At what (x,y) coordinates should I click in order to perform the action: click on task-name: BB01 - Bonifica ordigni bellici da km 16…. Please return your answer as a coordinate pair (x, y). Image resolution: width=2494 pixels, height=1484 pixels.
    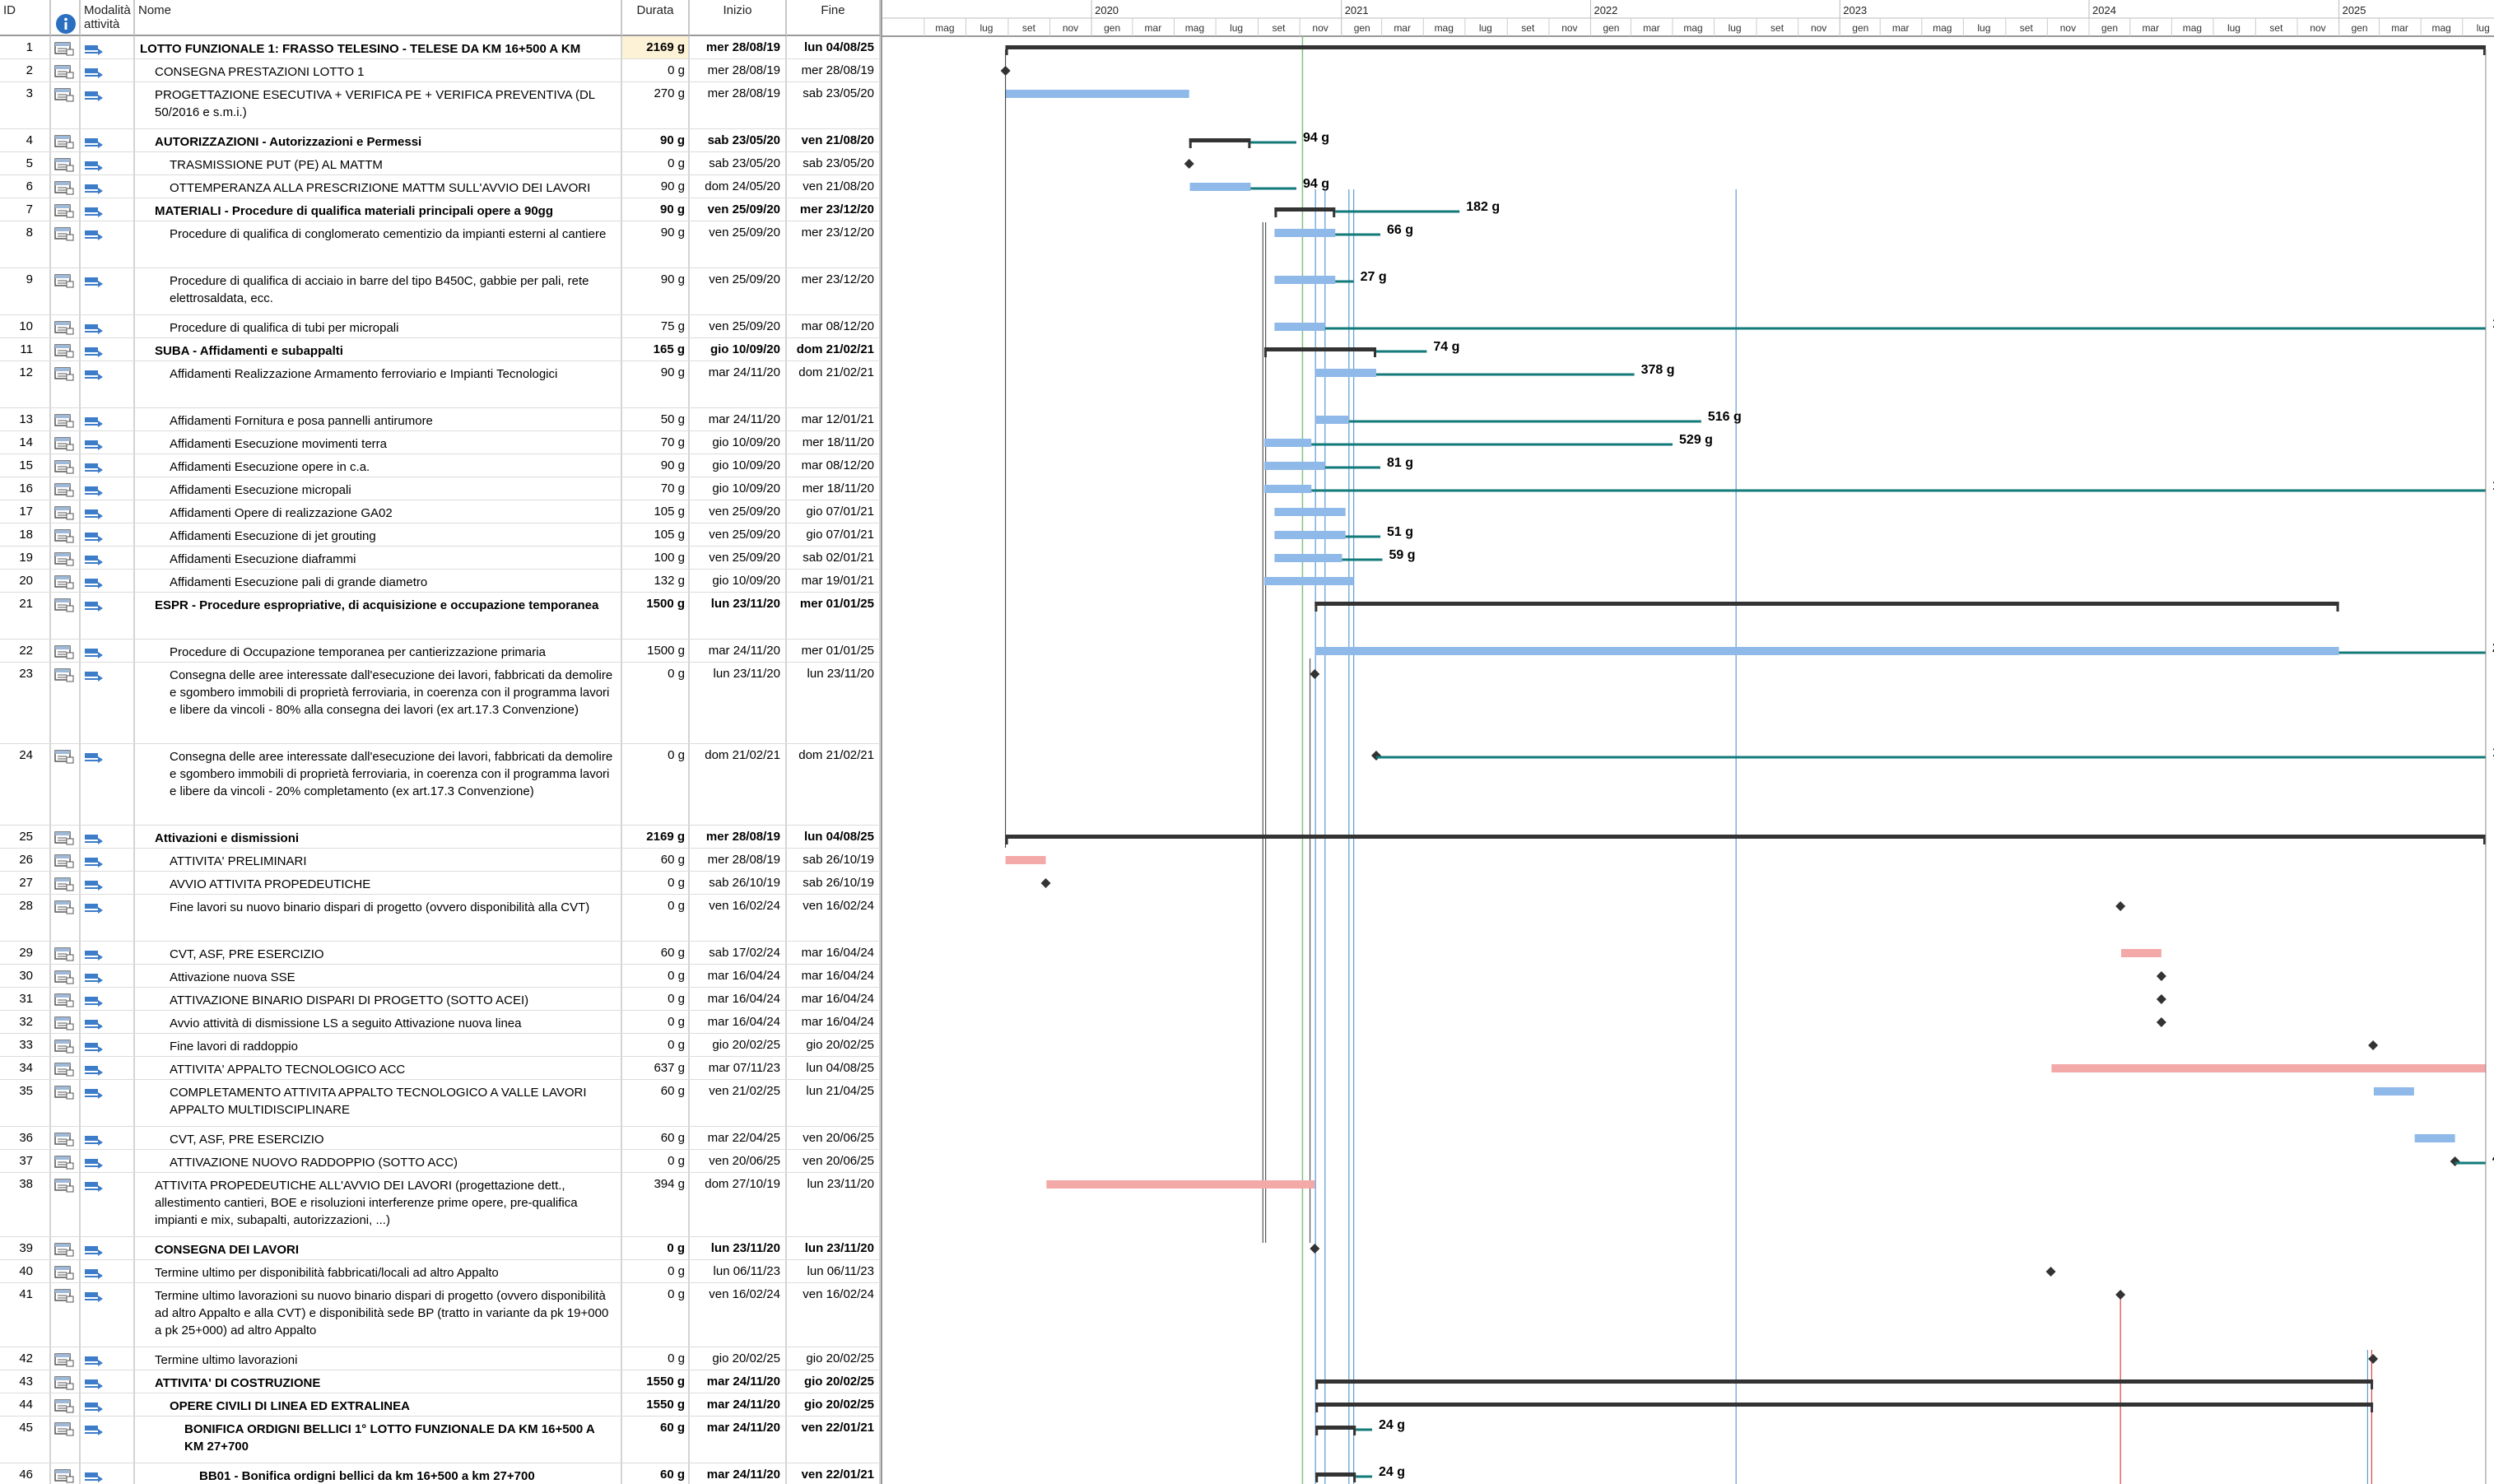
    Looking at the image, I should click on (379, 1473).